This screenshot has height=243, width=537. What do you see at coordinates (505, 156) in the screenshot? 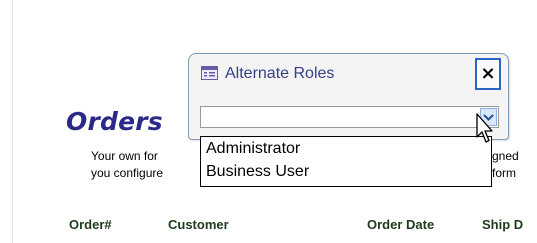
I see `description-line-1-tail: gned` at bounding box center [505, 156].